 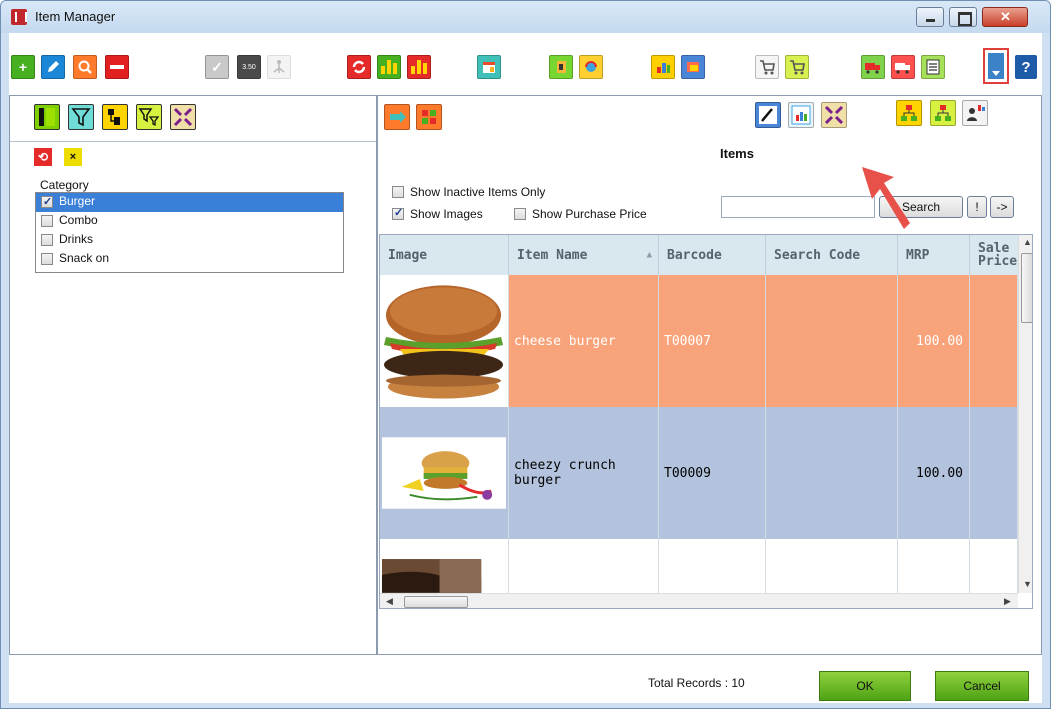 I want to click on col-mrp: MRP, so click(x=934, y=255).